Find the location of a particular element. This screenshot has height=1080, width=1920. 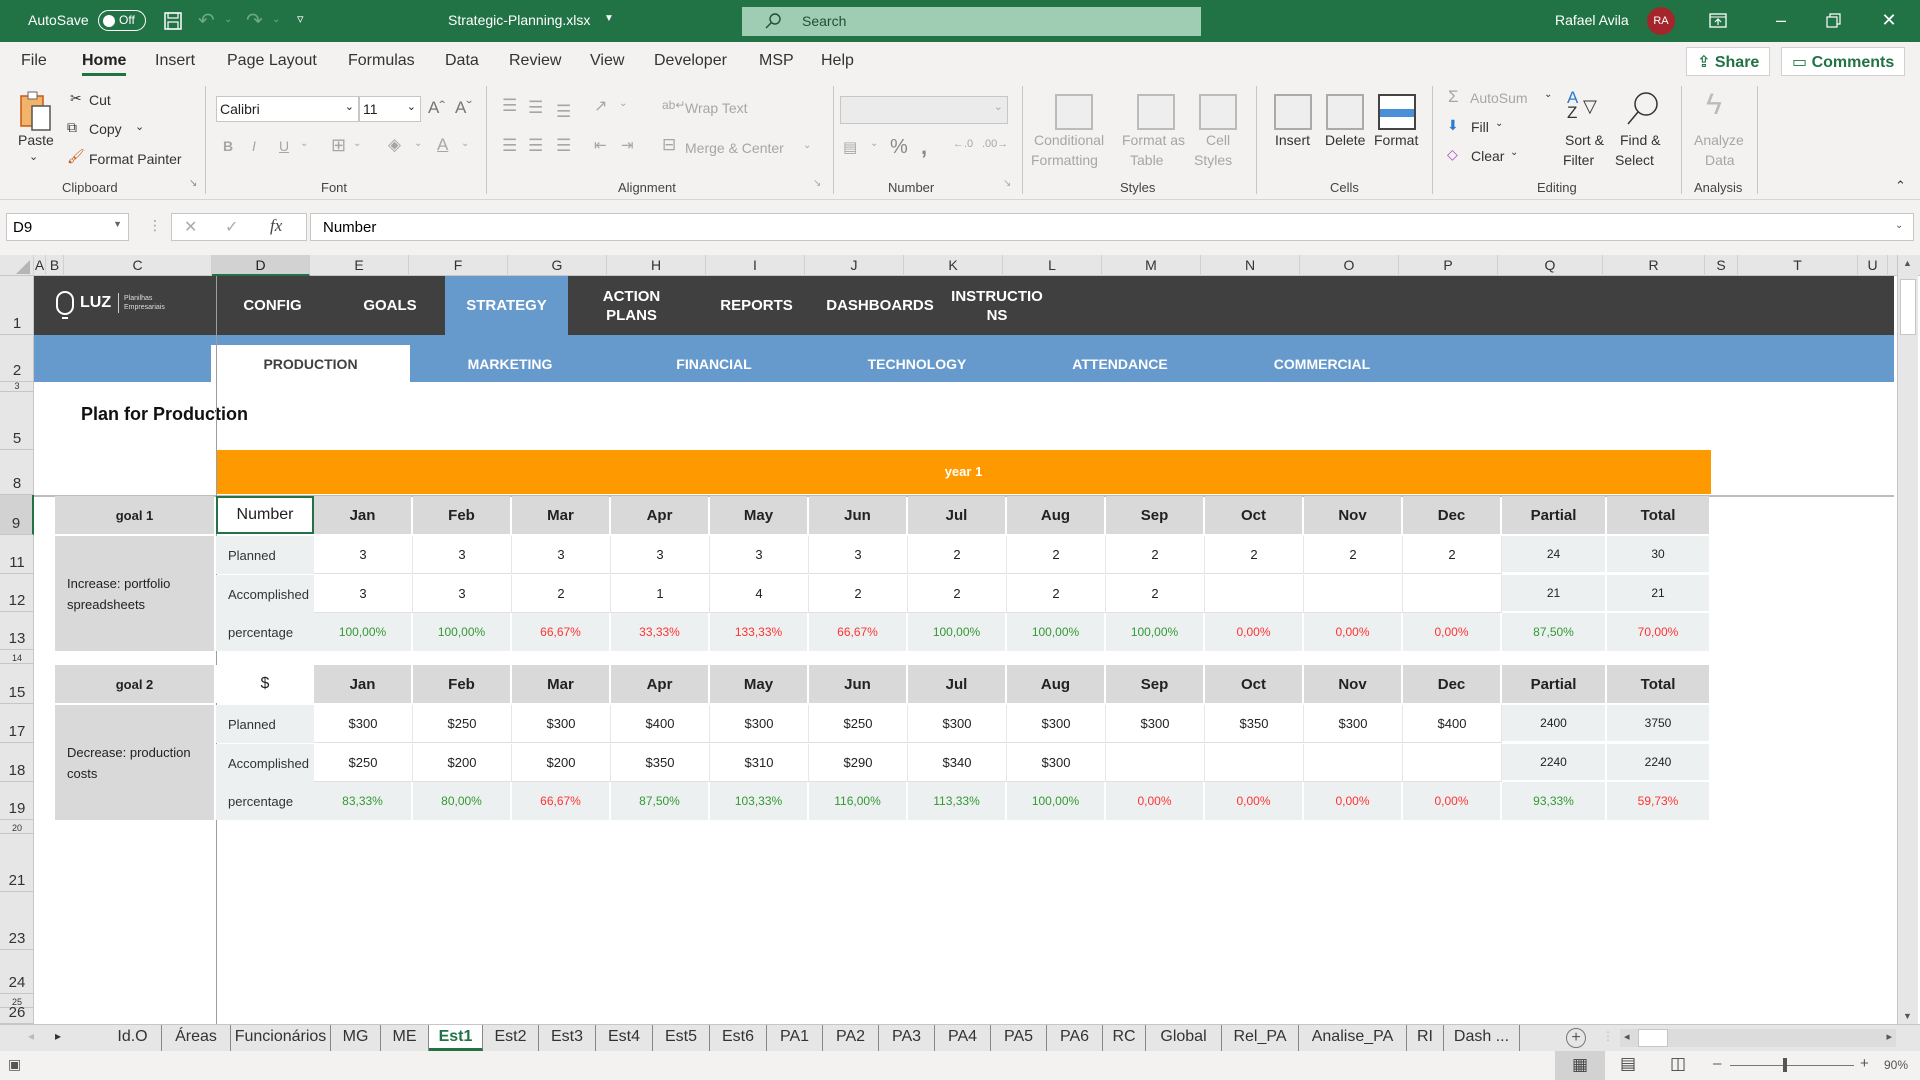

conditional-formatting-icon is located at coordinates (1074, 112).